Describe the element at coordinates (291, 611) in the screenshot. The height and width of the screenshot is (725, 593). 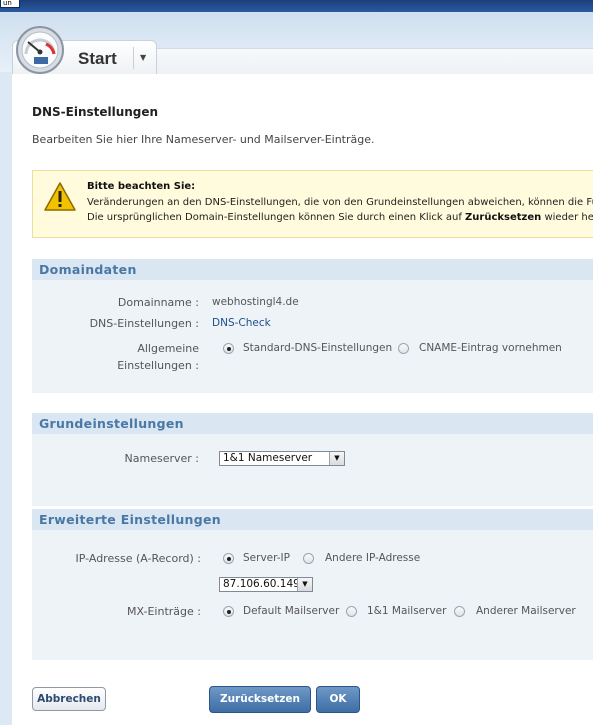
I see `radio-default-mailserver-label: Default Mailserver` at that location.